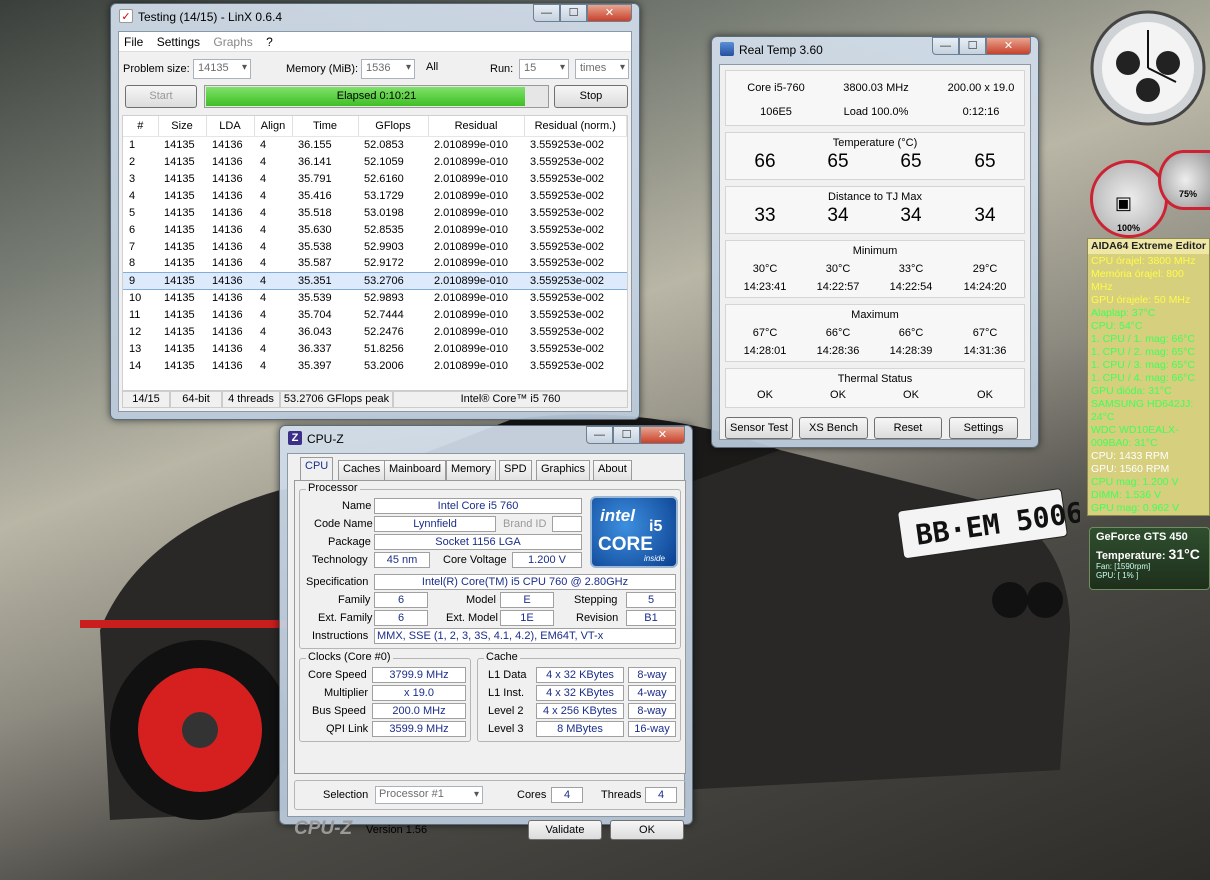 Image resolution: width=1210 pixels, height=880 pixels. Describe the element at coordinates (908, 428) in the screenshot. I see `reset-button: Reset` at that location.